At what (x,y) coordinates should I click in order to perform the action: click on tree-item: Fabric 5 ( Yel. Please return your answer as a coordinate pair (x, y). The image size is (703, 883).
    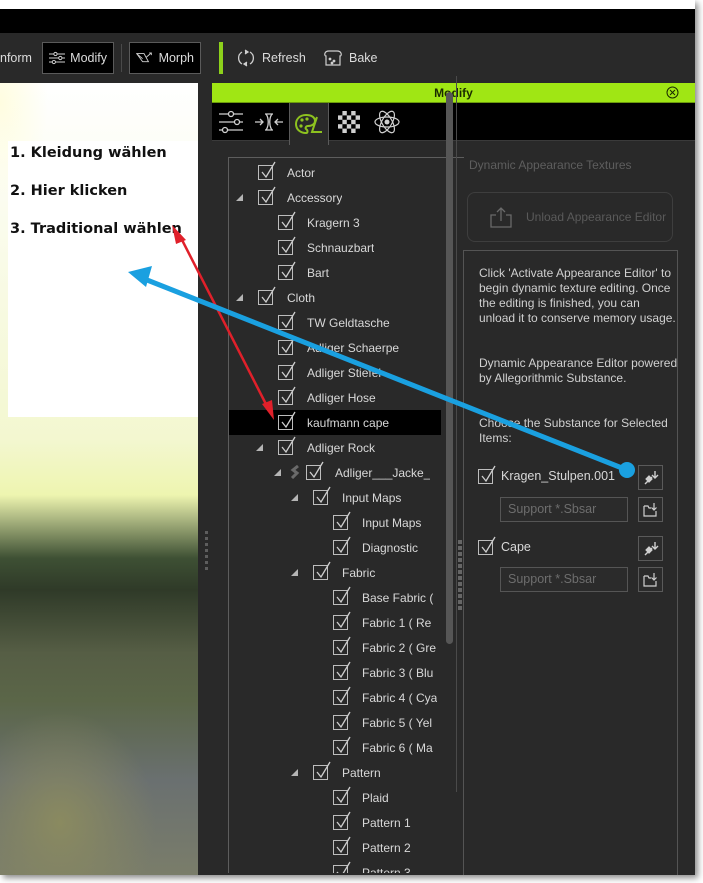
    Looking at the image, I should click on (335, 722).